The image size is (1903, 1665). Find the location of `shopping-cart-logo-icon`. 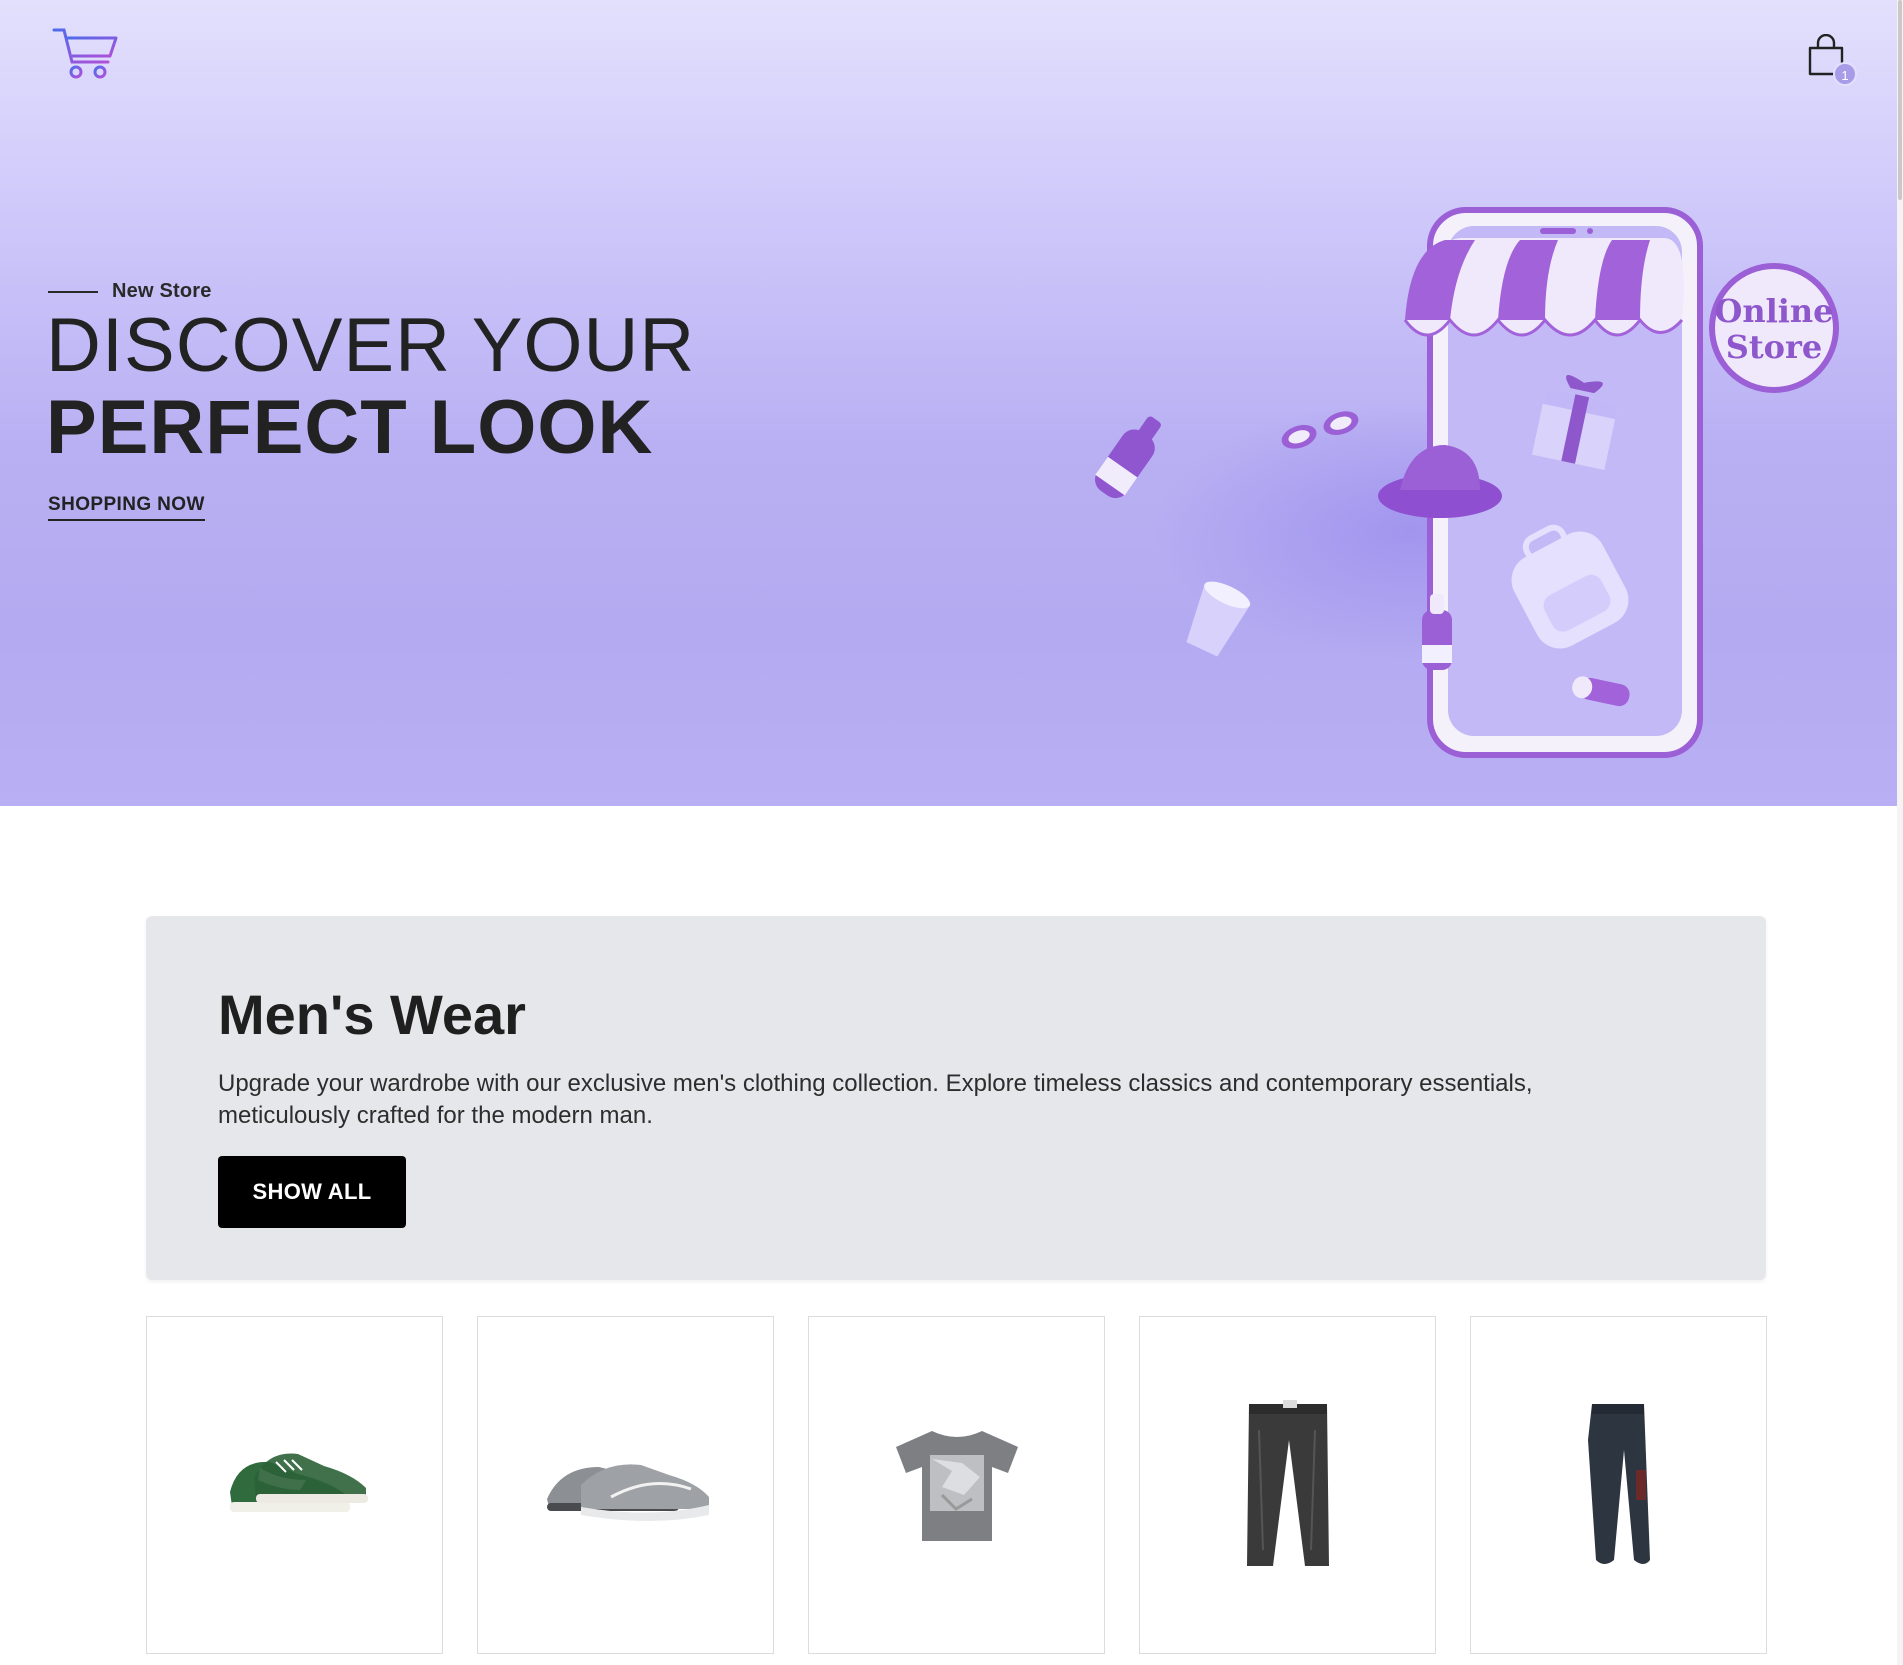

shopping-cart-logo-icon is located at coordinates (86, 55).